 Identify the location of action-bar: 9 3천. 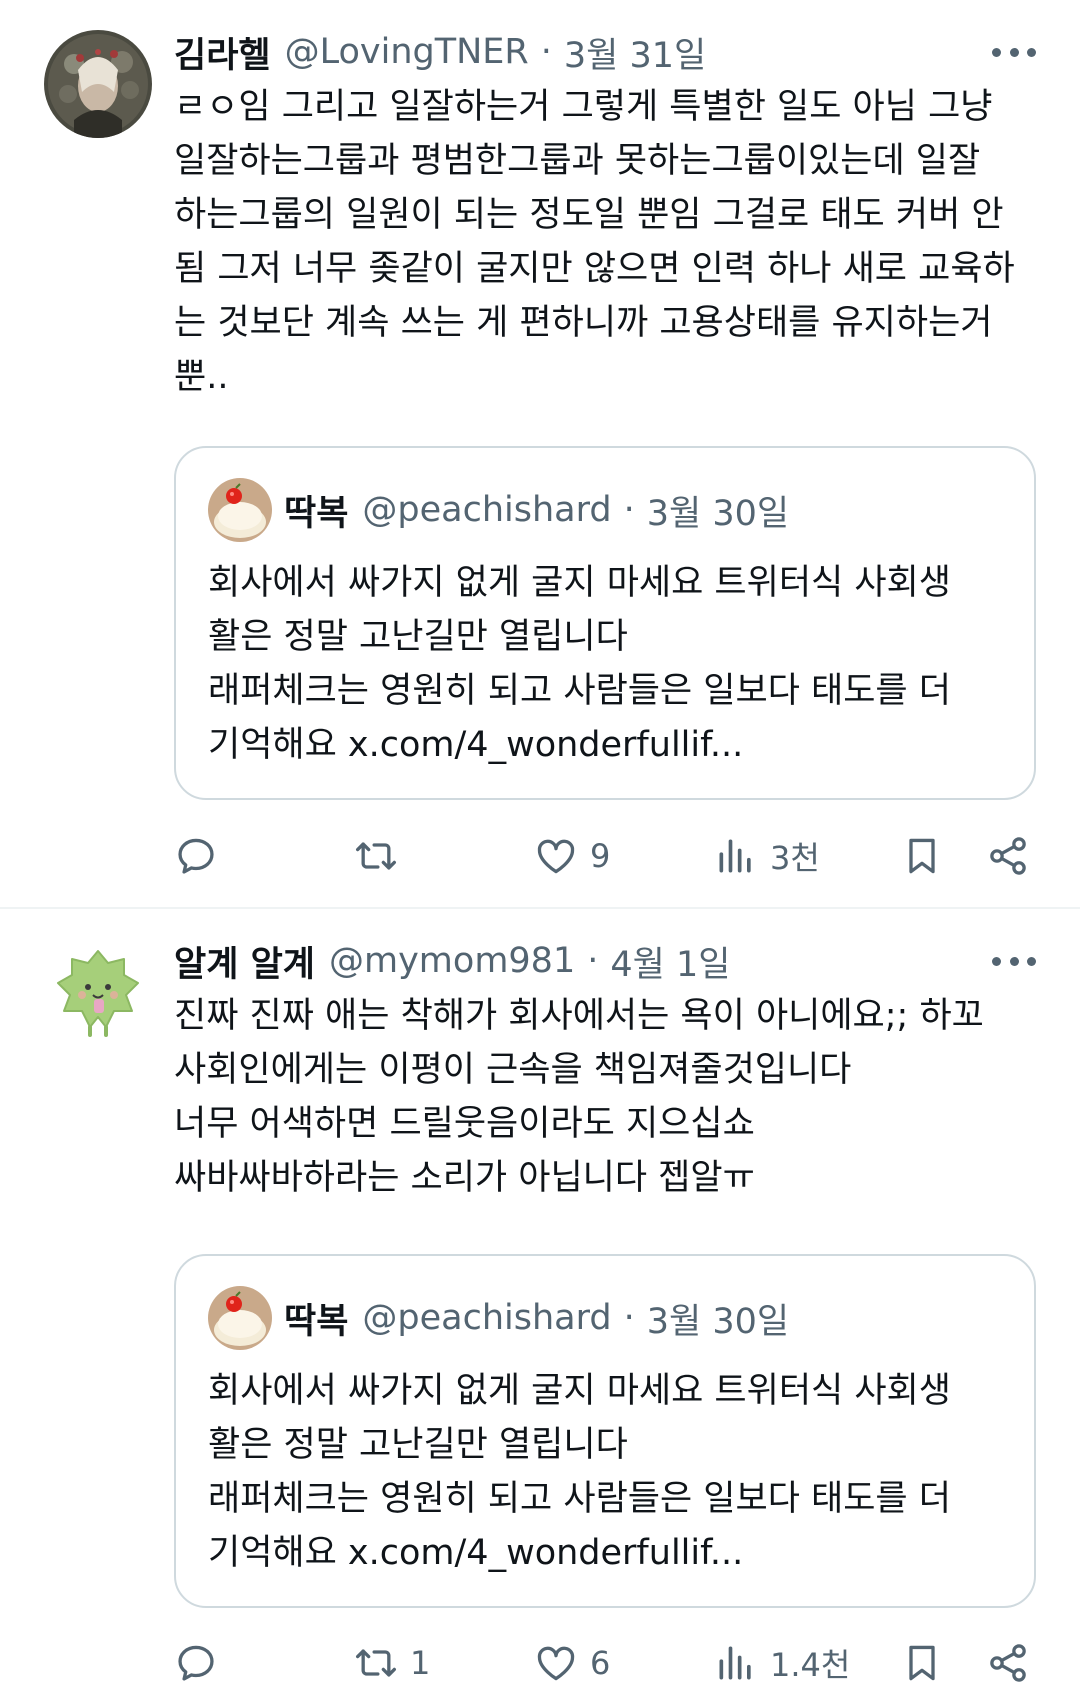
(605, 856).